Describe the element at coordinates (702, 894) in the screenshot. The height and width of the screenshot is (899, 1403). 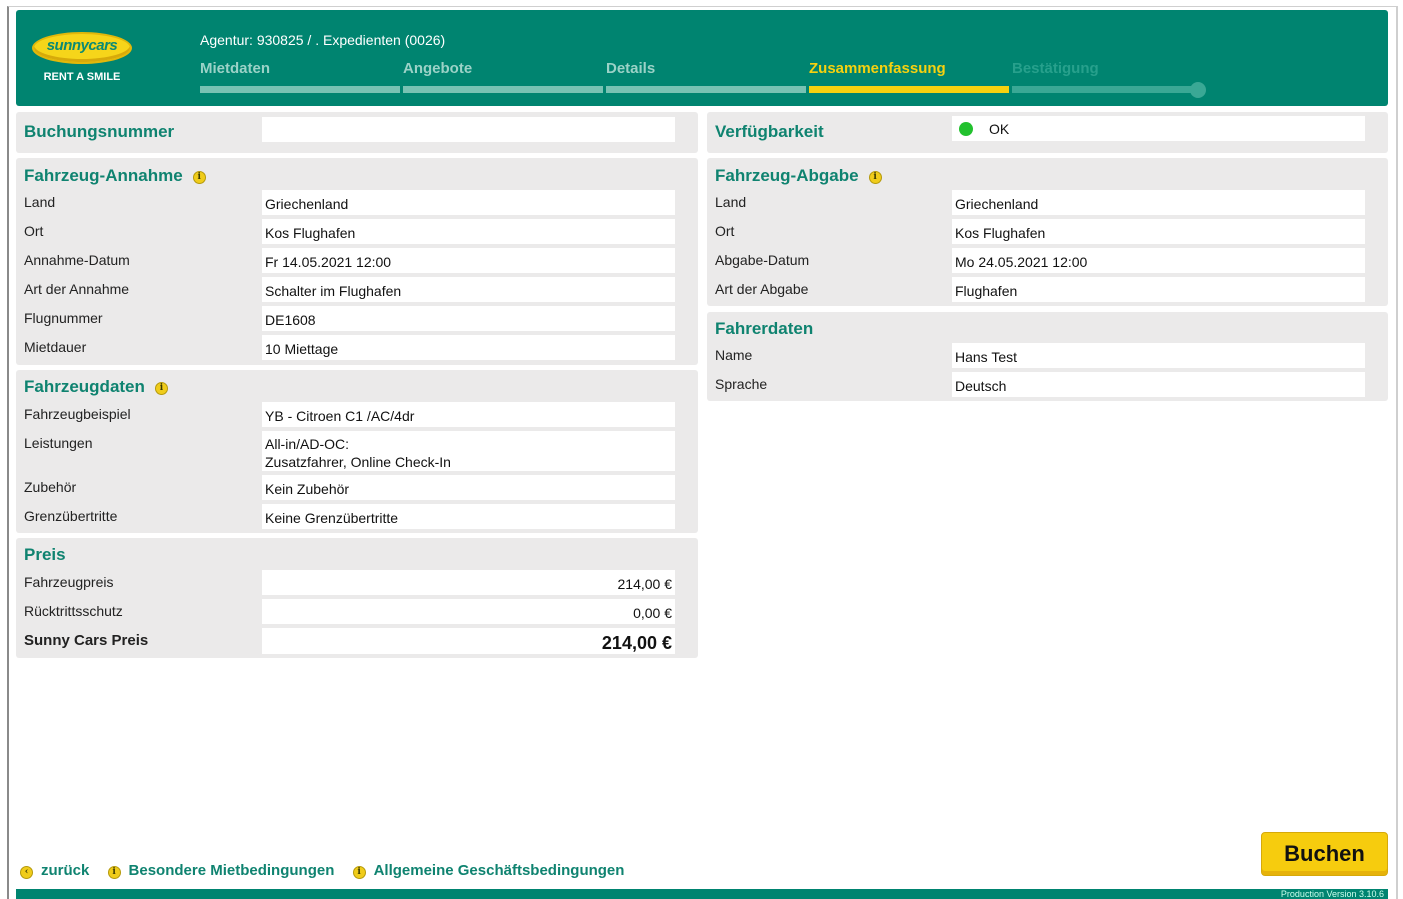
I see `footer-bar: Production Version 3.10.6` at that location.